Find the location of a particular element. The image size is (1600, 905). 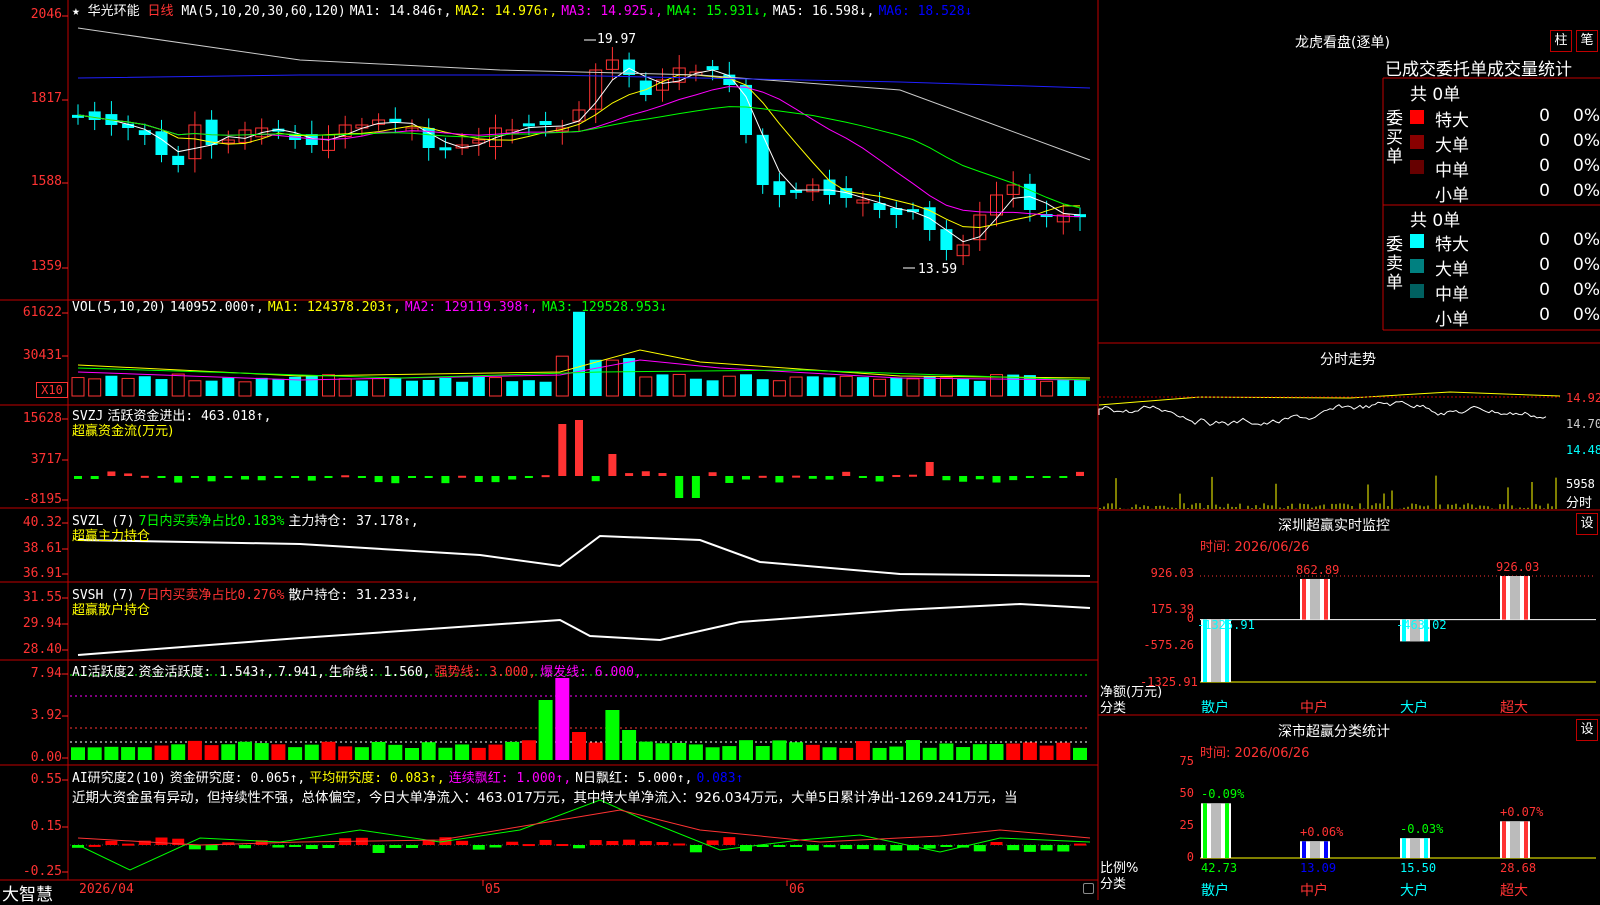

sz-classify-settings-button: 设 is located at coordinates (1587, 730).